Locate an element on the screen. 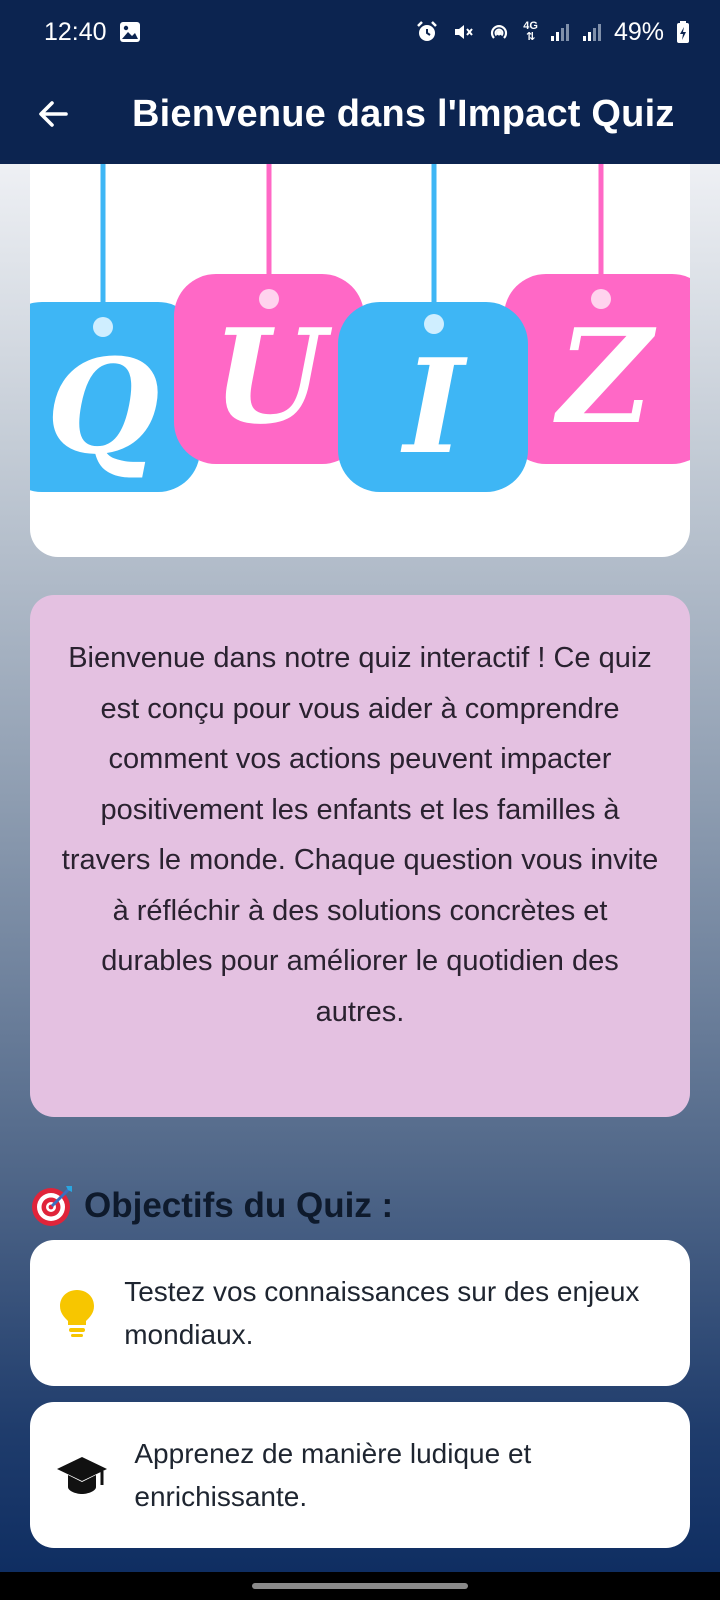  system-nav-bar is located at coordinates (360, 1586).